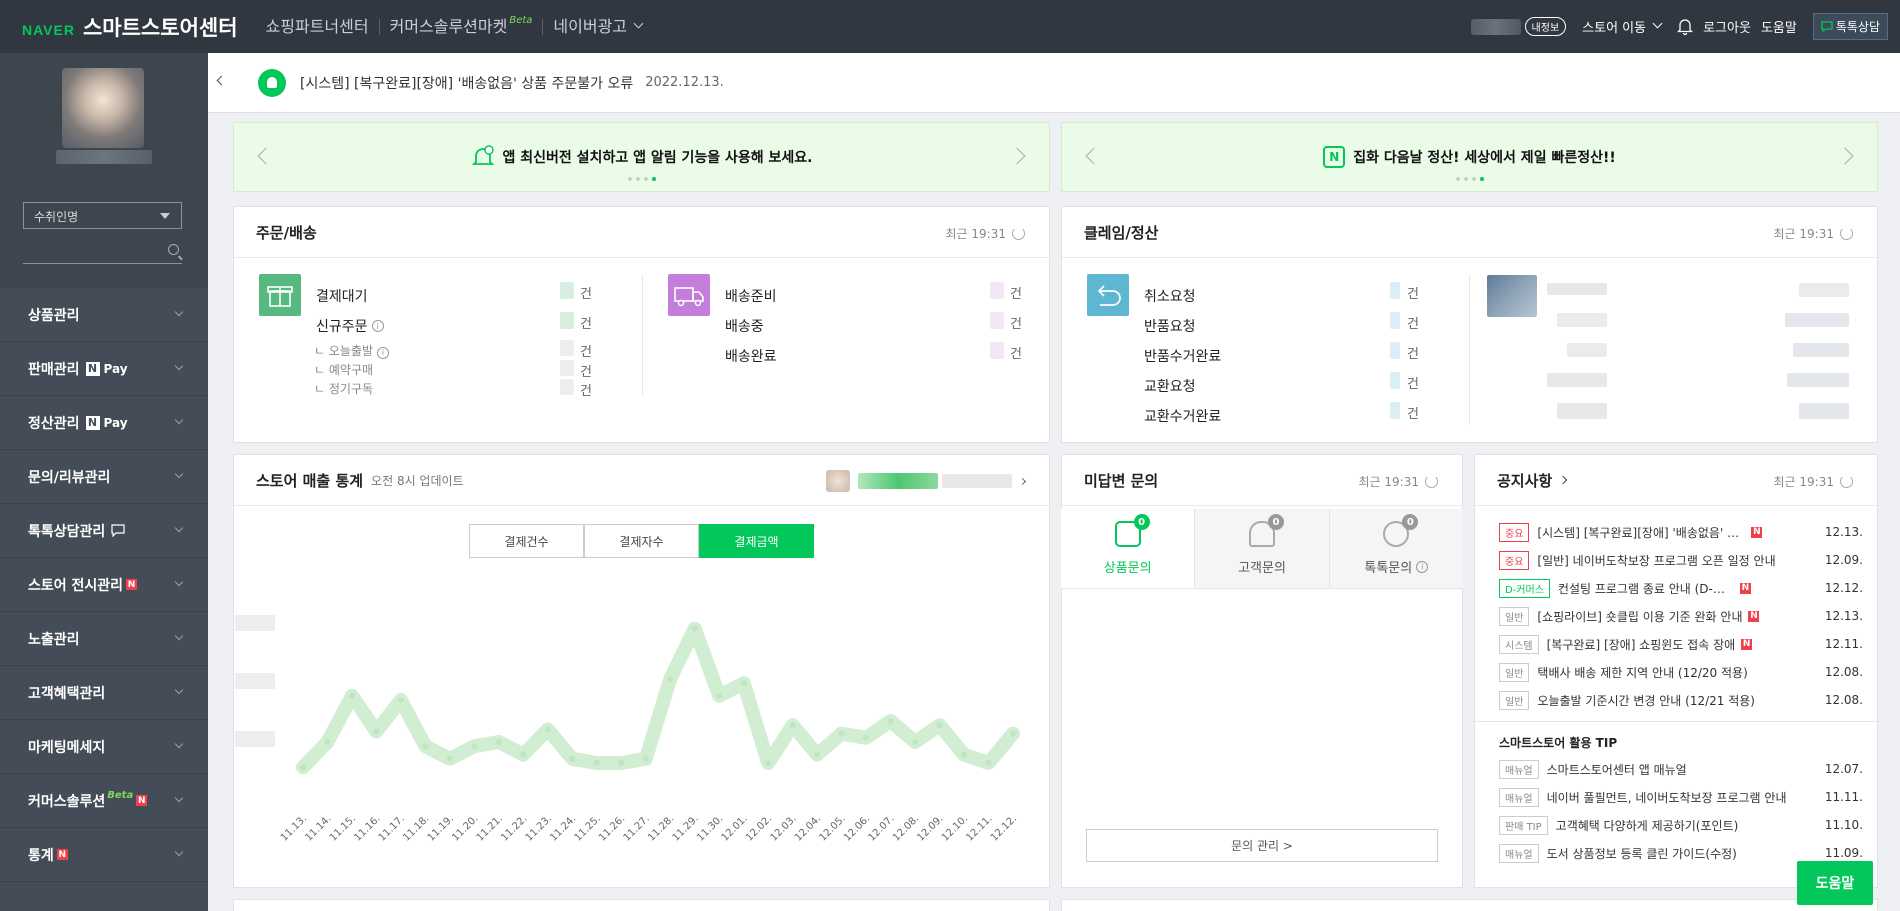 The image size is (1900, 911). I want to click on store-selector, so click(926, 481).